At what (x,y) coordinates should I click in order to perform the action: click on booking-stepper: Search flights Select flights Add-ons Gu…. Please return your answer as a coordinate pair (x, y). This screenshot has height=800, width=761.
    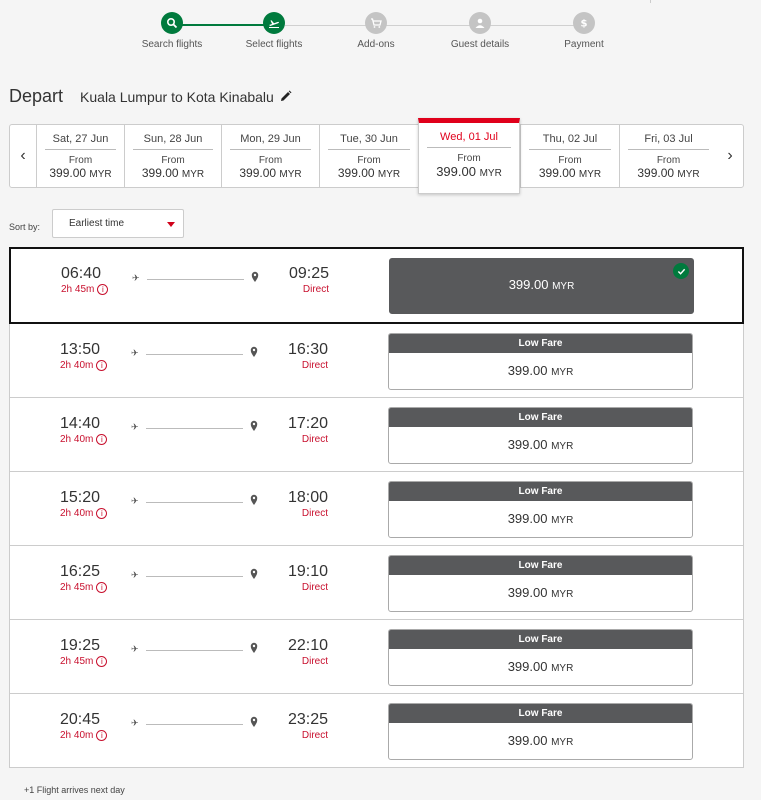
    Looking at the image, I should click on (380, 37).